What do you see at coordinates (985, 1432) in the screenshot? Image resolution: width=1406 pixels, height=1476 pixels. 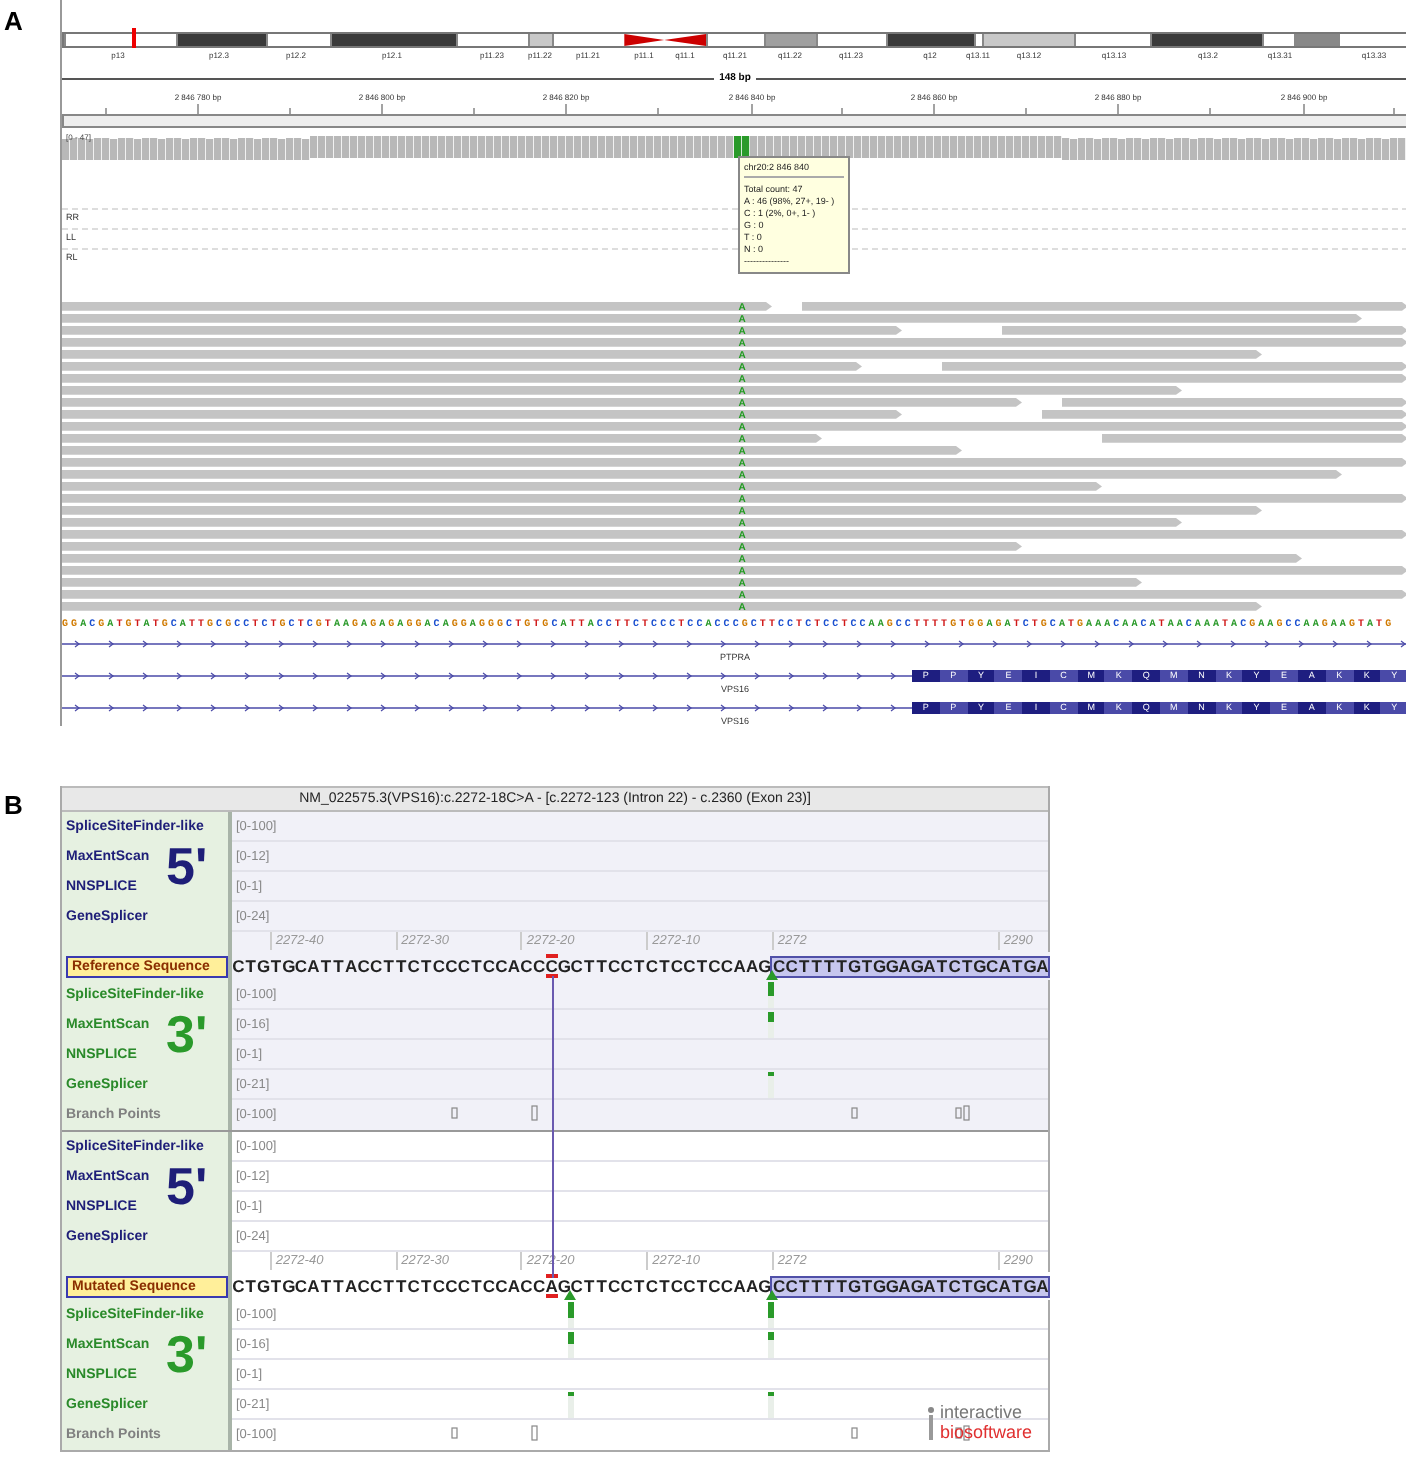 I see `logo-text: biosoftware` at bounding box center [985, 1432].